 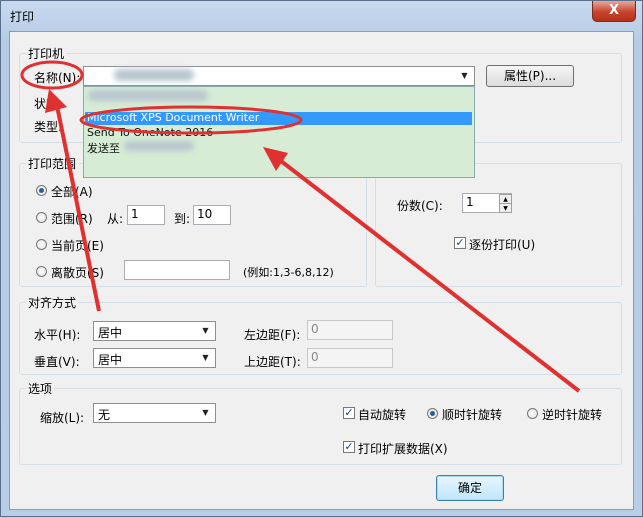 I want to click on range-current-radio, so click(x=41, y=244).